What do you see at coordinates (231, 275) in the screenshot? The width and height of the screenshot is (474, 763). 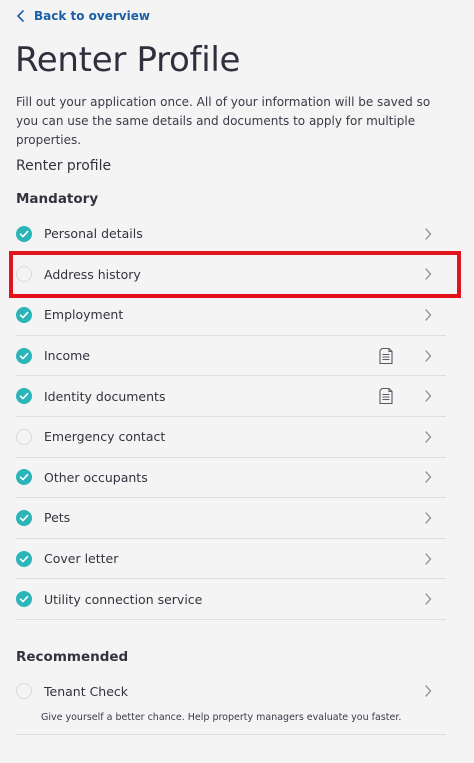 I see `profile-item-address-history: Address history` at bounding box center [231, 275].